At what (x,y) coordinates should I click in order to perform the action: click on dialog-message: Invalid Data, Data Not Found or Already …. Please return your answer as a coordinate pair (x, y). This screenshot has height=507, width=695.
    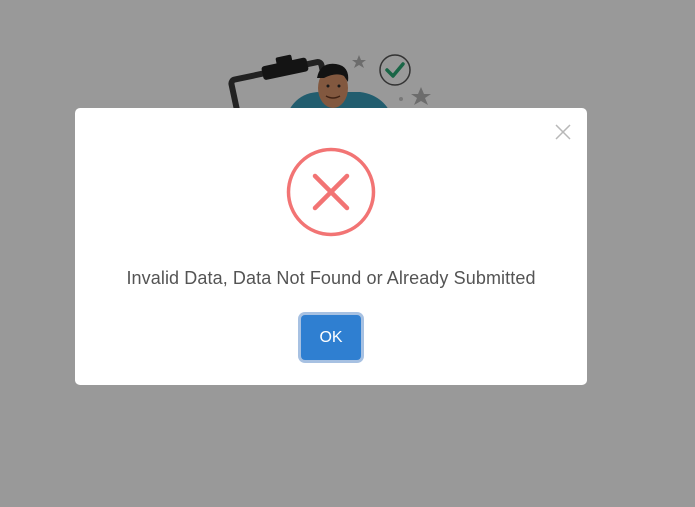
    Looking at the image, I should click on (331, 278).